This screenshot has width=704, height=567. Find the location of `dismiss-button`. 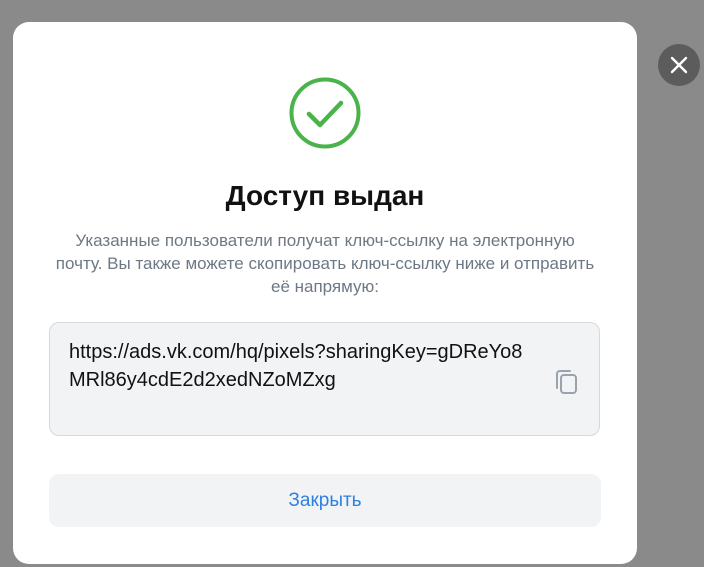

dismiss-button is located at coordinates (679, 65).